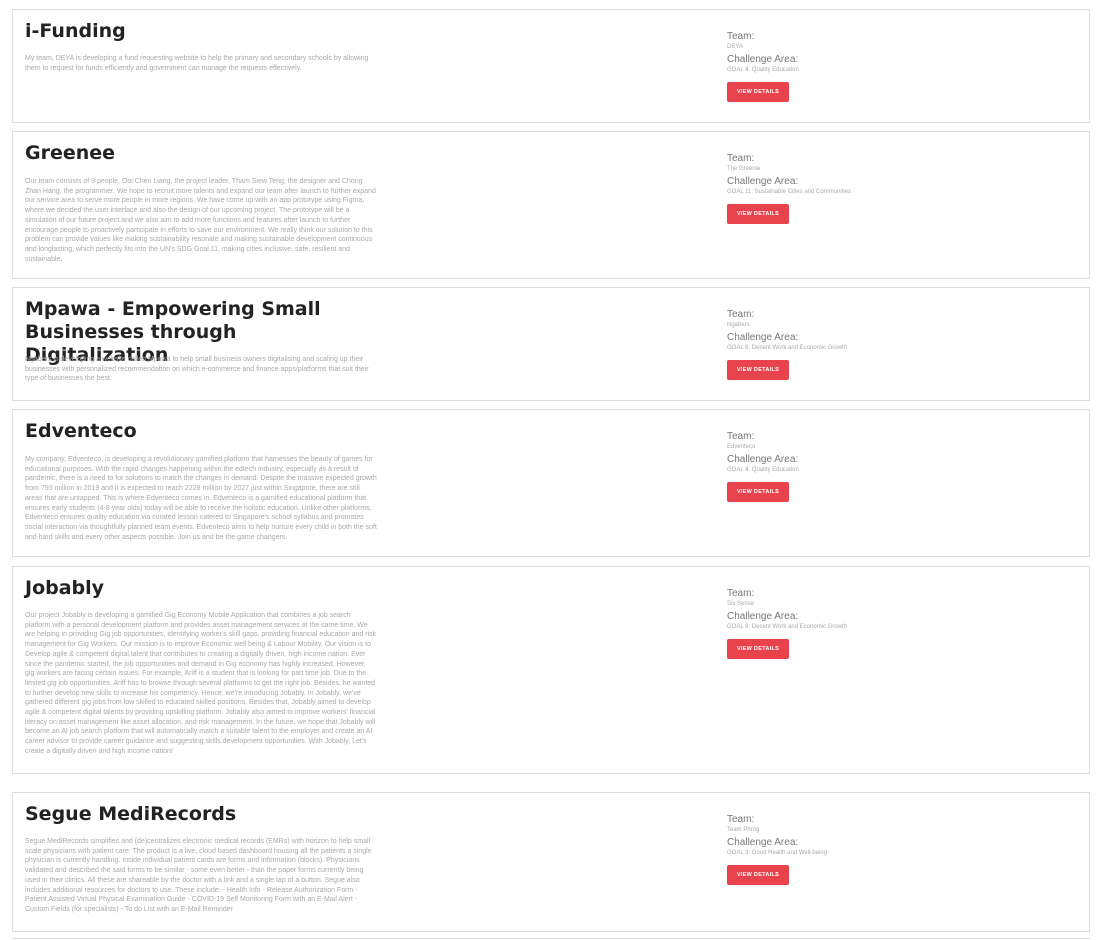  Describe the element at coordinates (735, 47) in the screenshot. I see `team-name: DEYA` at that location.